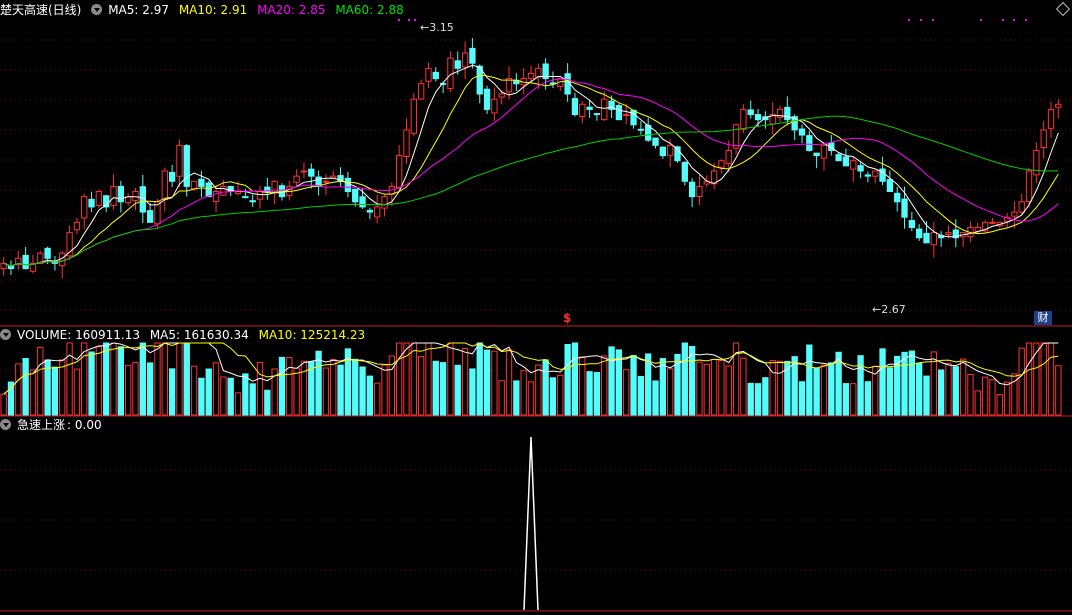 This screenshot has height=615, width=1072. I want to click on dividend-marker: $, so click(567, 318).